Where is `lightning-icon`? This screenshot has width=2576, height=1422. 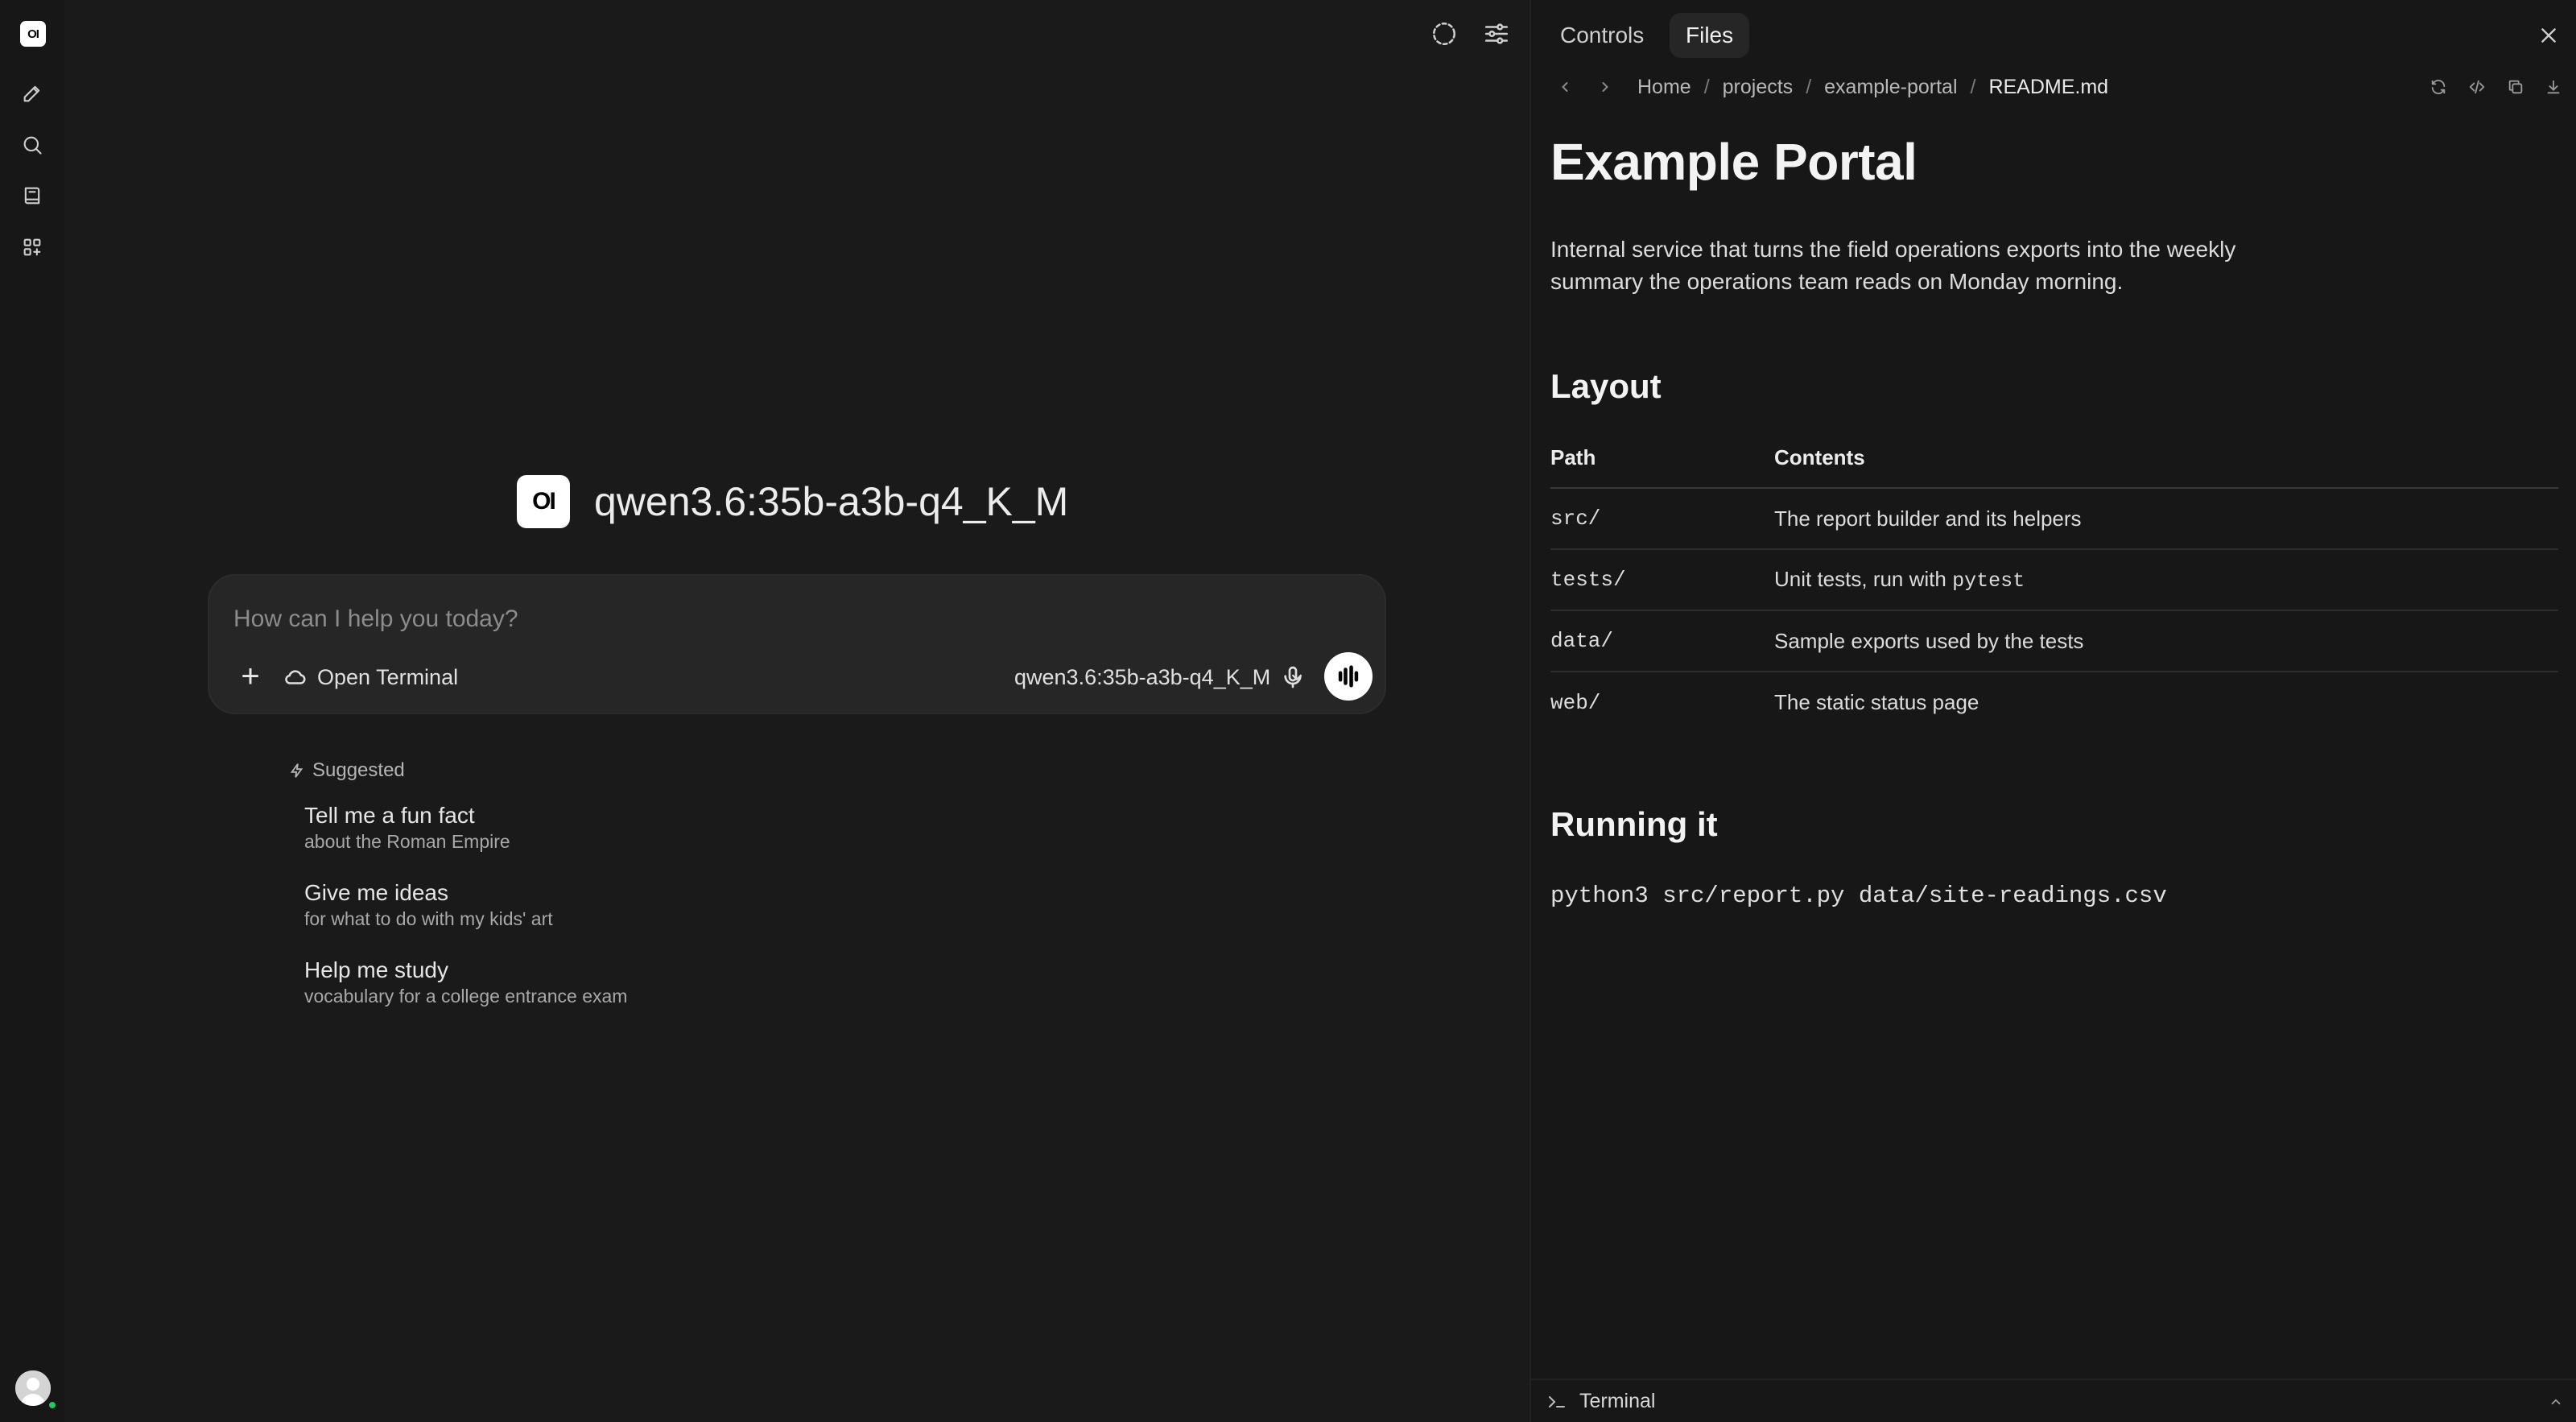
lightning-icon is located at coordinates (296, 770).